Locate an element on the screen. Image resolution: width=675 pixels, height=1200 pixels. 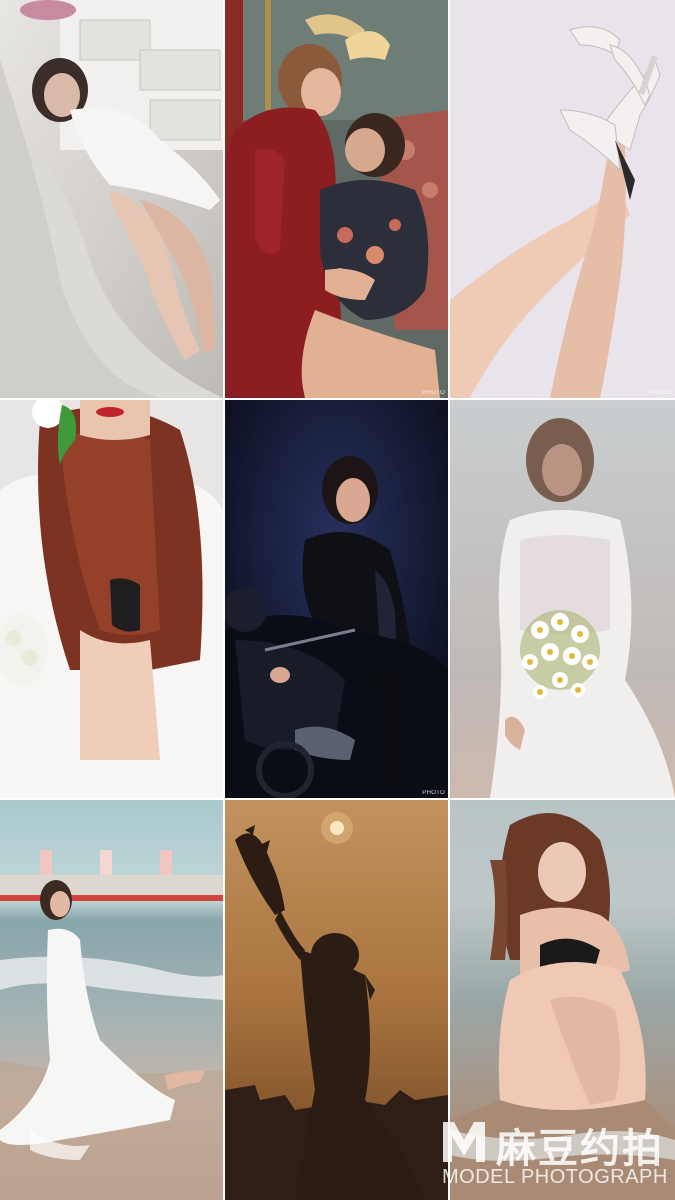
photo-2-image is located at coordinates (336, 199).